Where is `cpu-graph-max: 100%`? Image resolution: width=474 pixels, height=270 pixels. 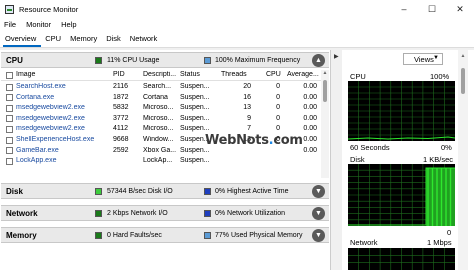
cpu-graph-max: 100% is located at coordinates (440, 76).